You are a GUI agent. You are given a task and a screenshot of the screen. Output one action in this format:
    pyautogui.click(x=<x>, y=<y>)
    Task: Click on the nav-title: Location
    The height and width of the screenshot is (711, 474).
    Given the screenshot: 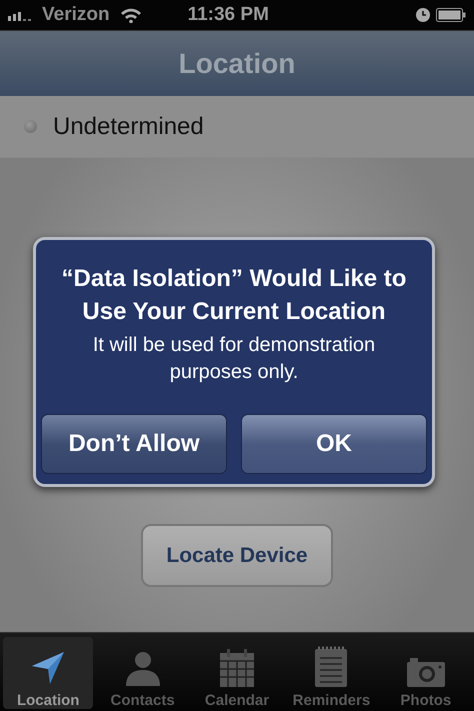 What is the action you would take?
    pyautogui.click(x=237, y=64)
    